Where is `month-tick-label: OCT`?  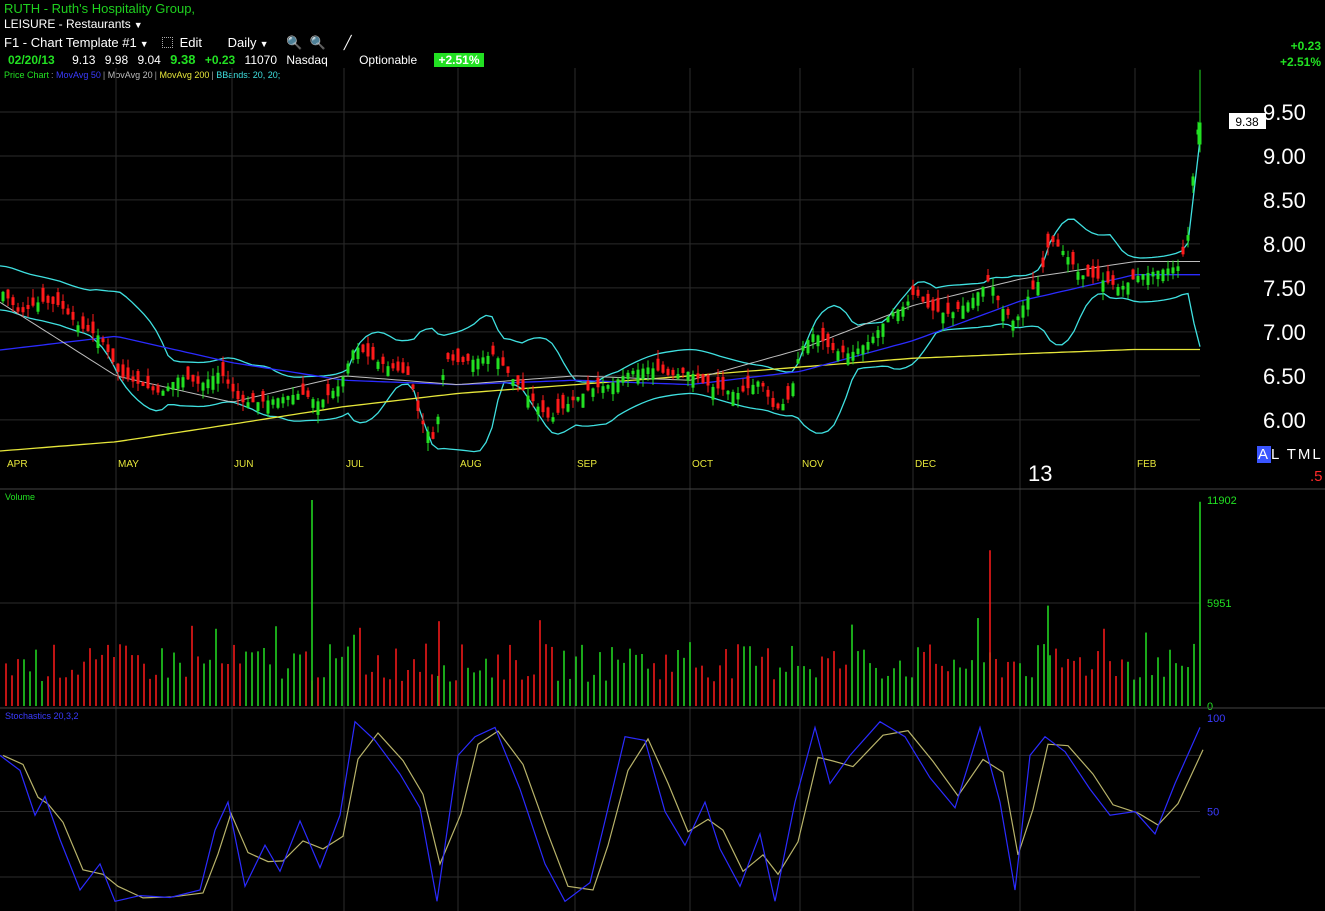 month-tick-label: OCT is located at coordinates (702, 464).